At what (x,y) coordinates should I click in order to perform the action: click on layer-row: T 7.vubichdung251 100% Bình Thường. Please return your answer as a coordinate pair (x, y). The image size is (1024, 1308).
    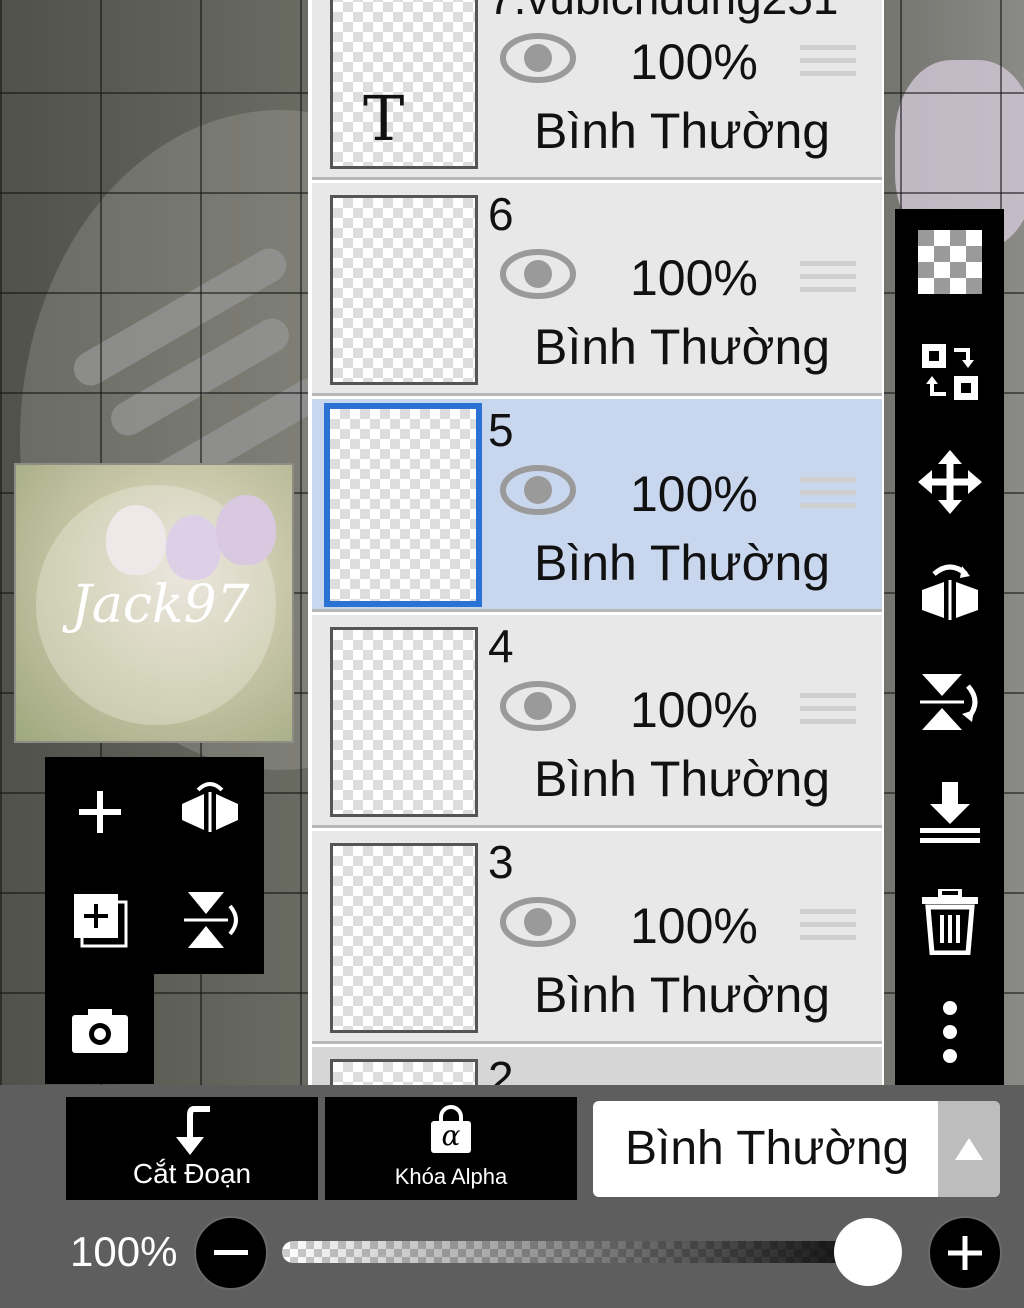
    Looking at the image, I should click on (597, 90).